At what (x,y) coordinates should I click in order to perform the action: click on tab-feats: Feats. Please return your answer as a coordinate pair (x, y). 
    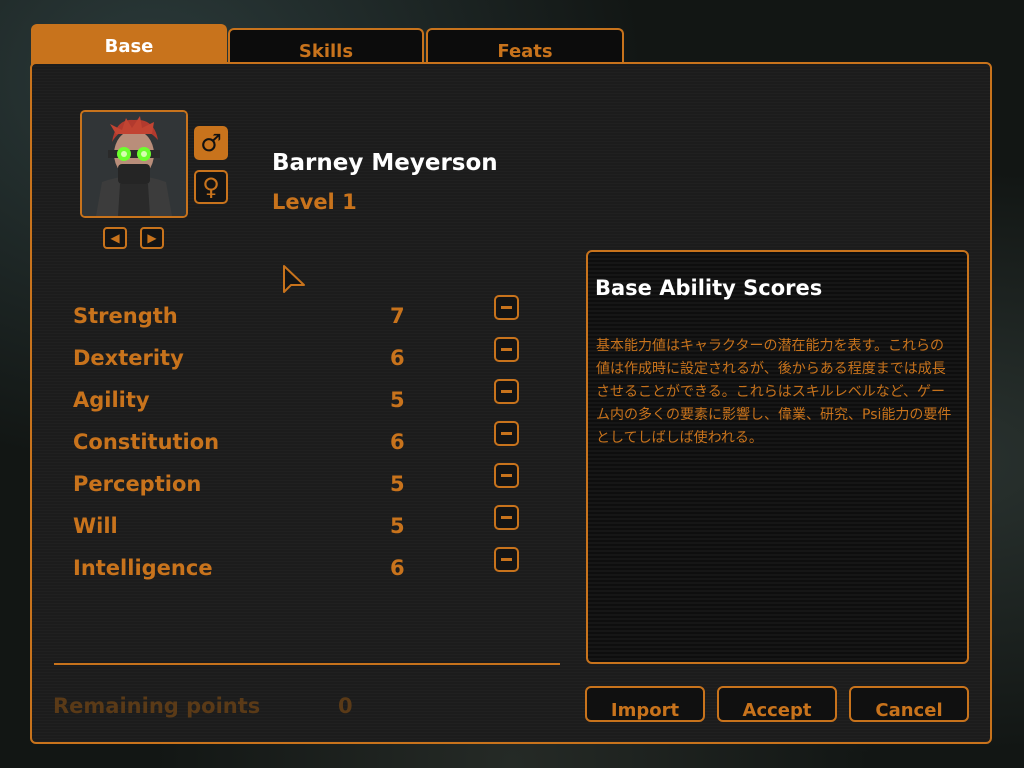
    Looking at the image, I should click on (525, 47).